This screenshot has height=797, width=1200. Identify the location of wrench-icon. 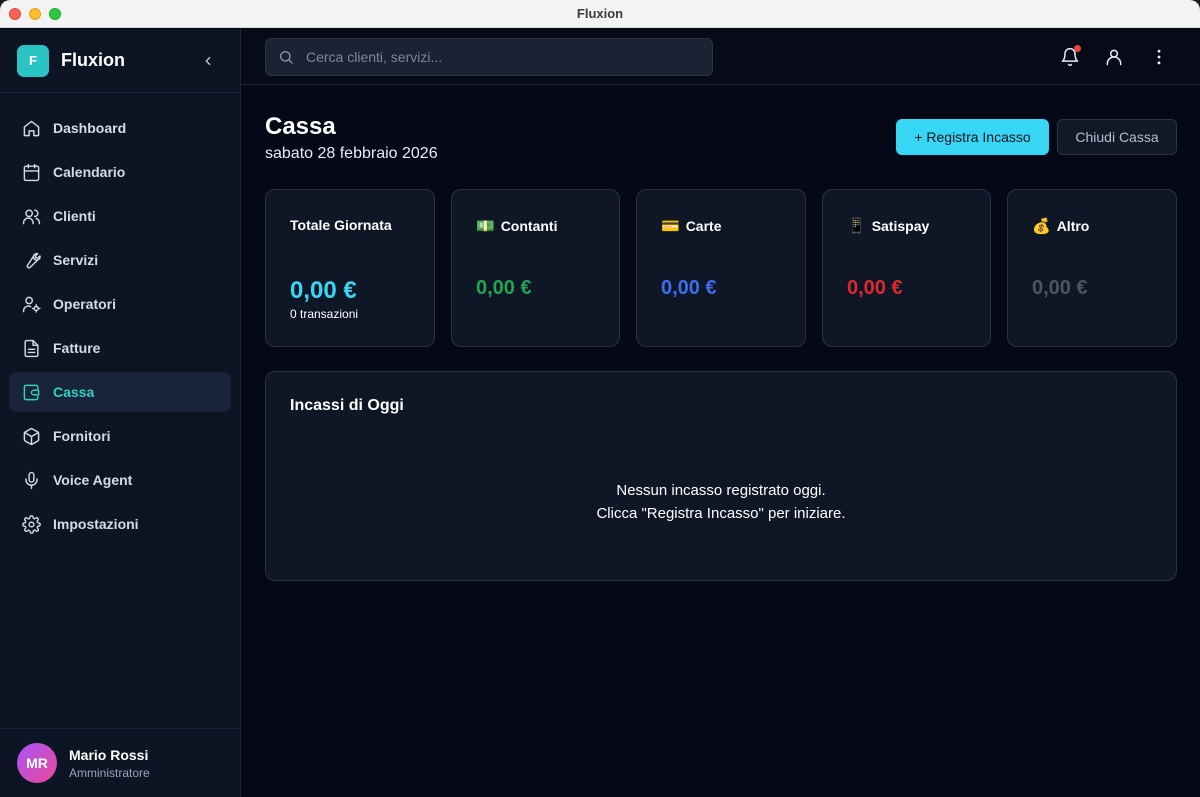
(33, 260).